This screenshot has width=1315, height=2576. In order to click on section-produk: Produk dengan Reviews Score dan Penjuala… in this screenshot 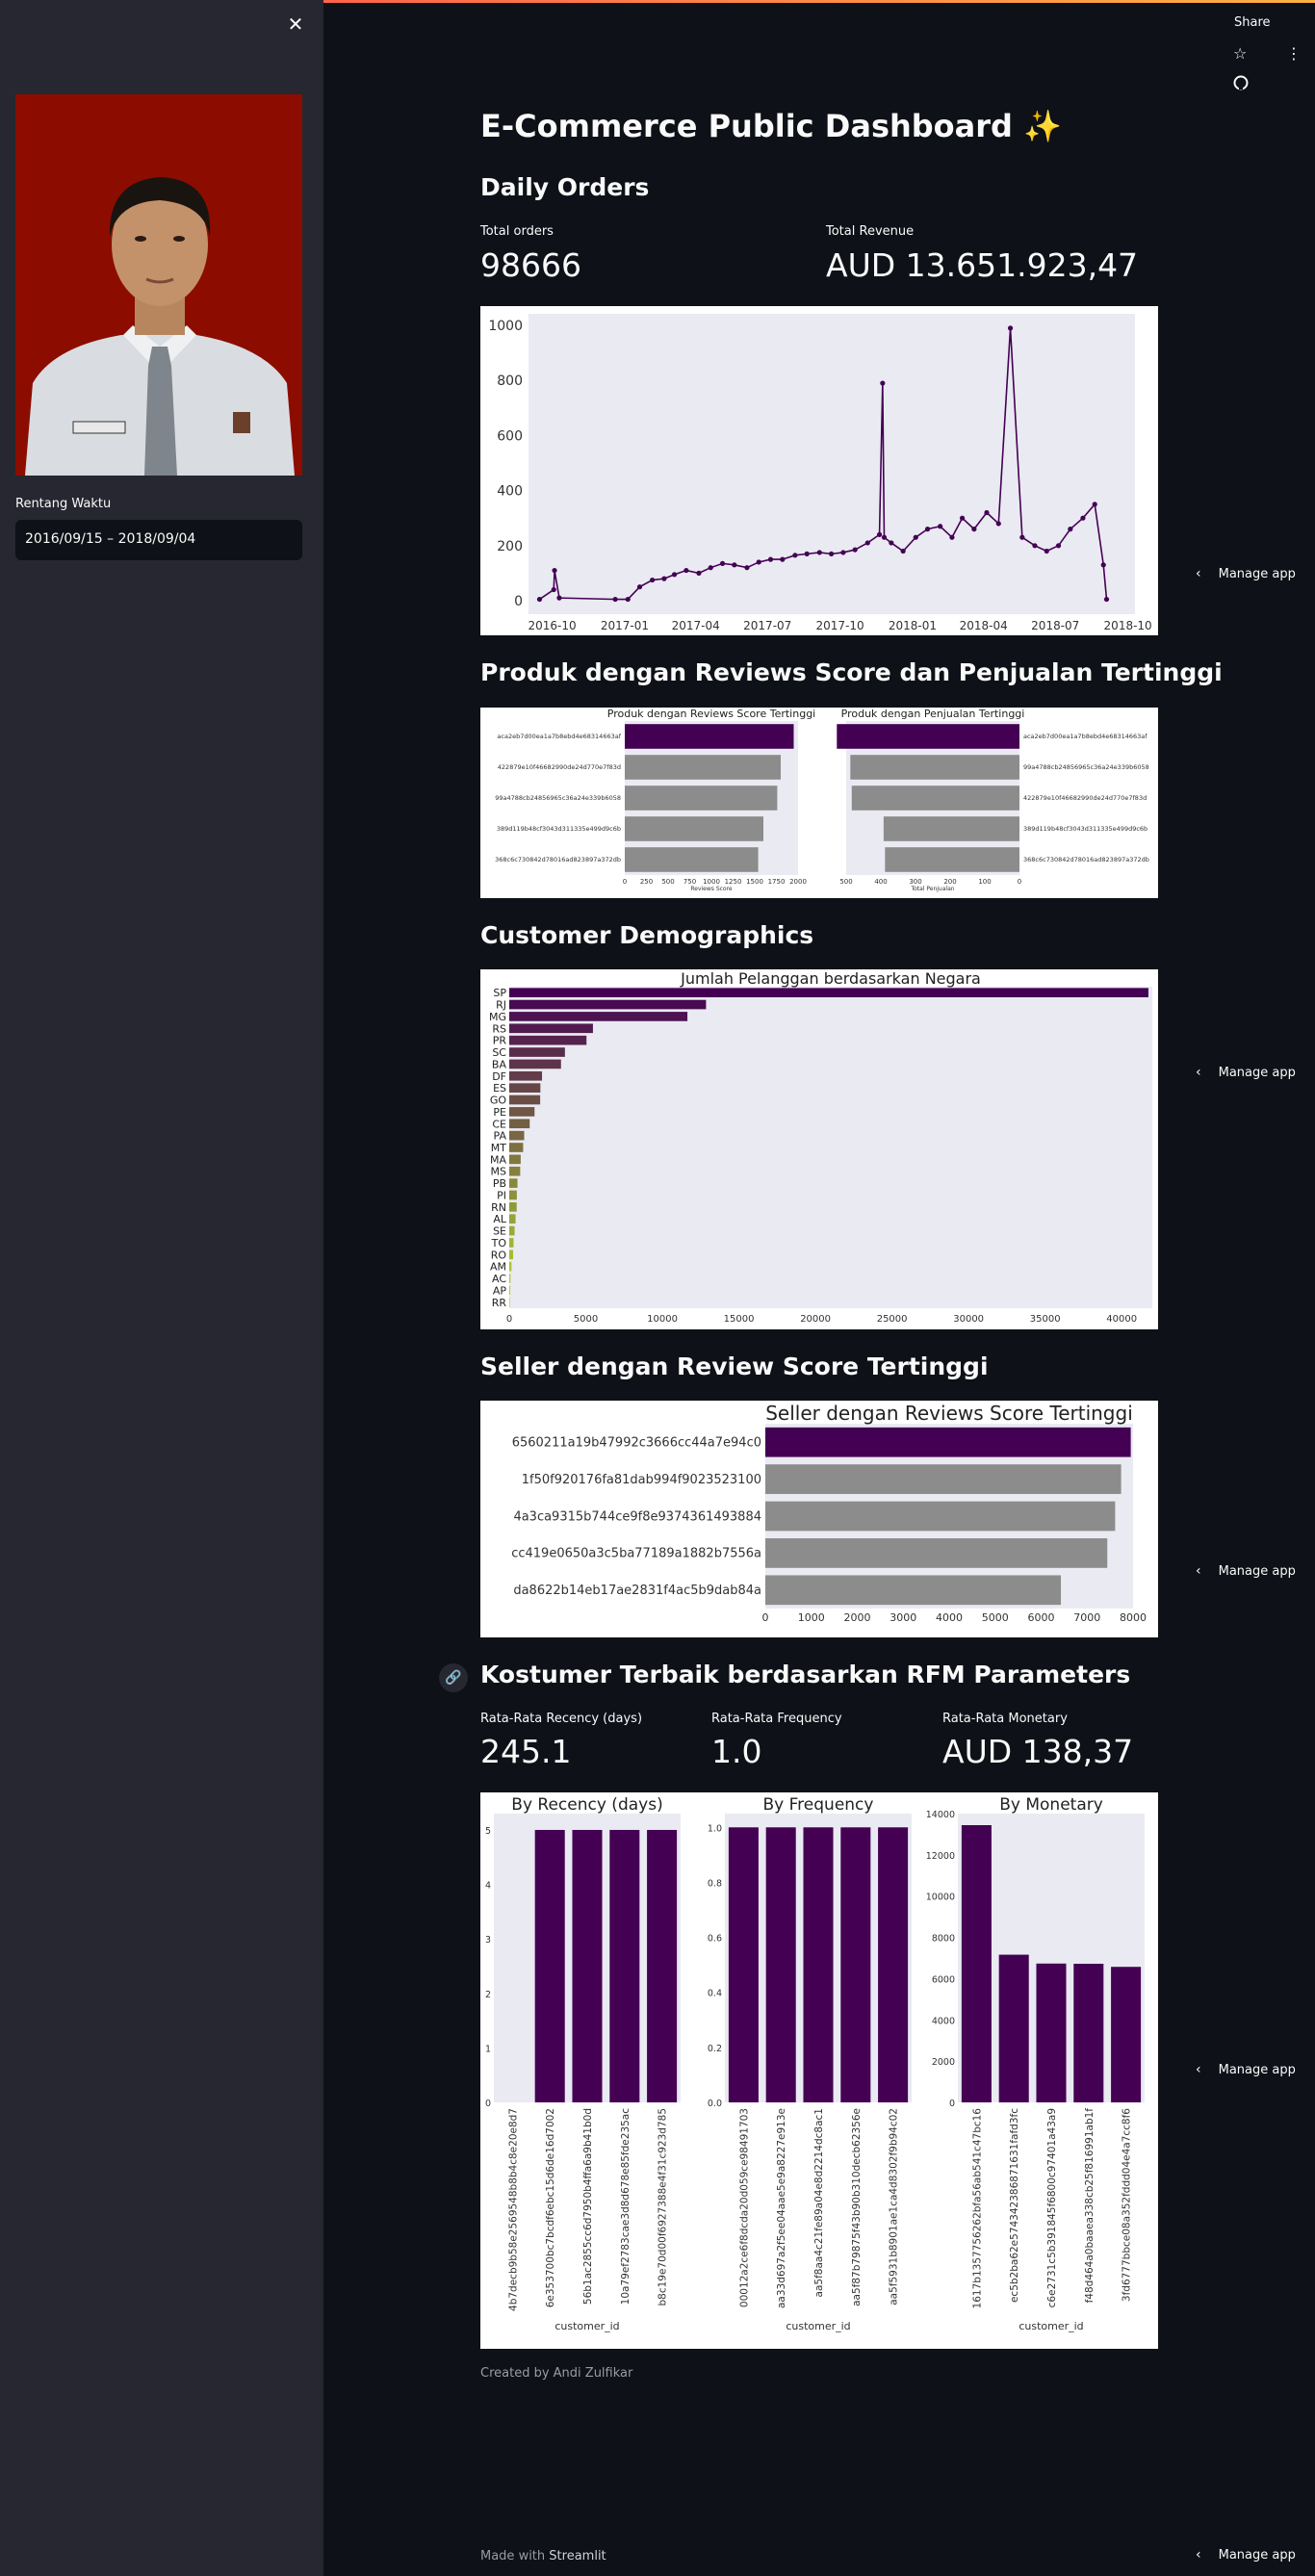, I will do `click(851, 672)`.